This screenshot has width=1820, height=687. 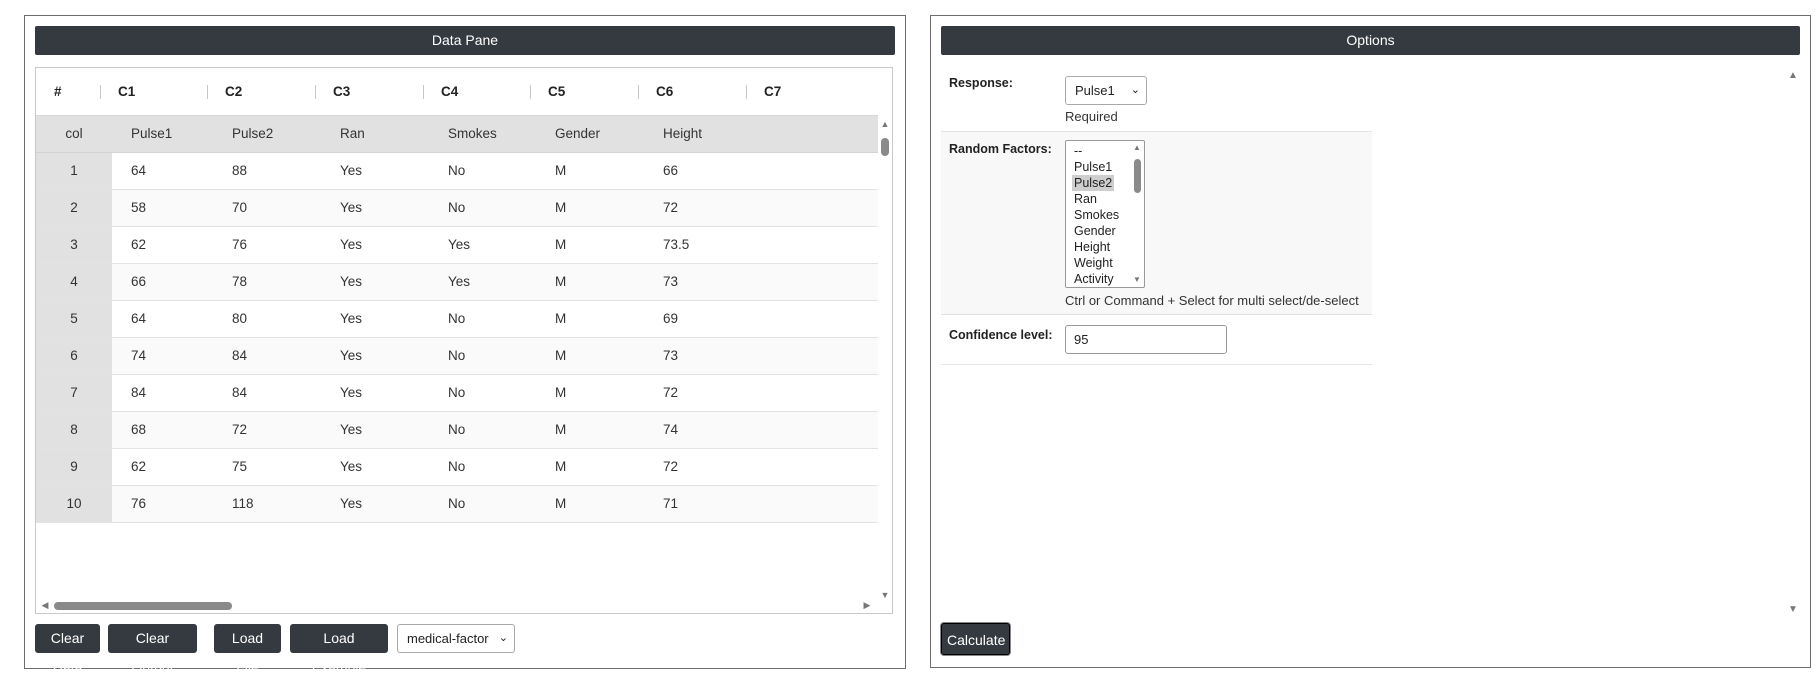 I want to click on row-index-cell: 2, so click(x=74, y=208).